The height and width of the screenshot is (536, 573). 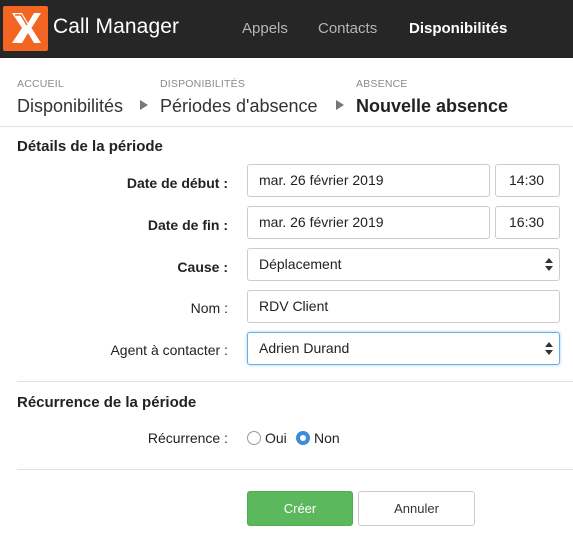 I want to click on nav-item-appels: Appels, so click(x=265, y=28).